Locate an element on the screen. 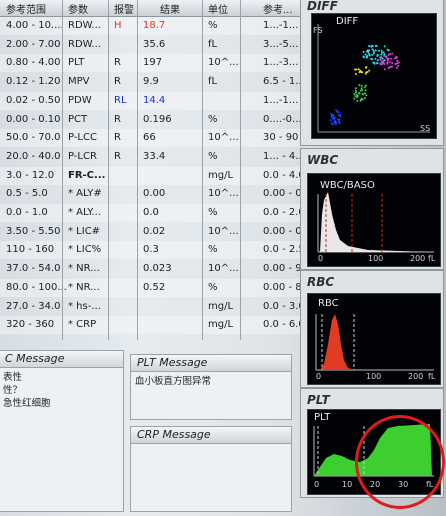 This screenshot has height=516, width=446. plt-tick-0: 0 is located at coordinates (317, 484).